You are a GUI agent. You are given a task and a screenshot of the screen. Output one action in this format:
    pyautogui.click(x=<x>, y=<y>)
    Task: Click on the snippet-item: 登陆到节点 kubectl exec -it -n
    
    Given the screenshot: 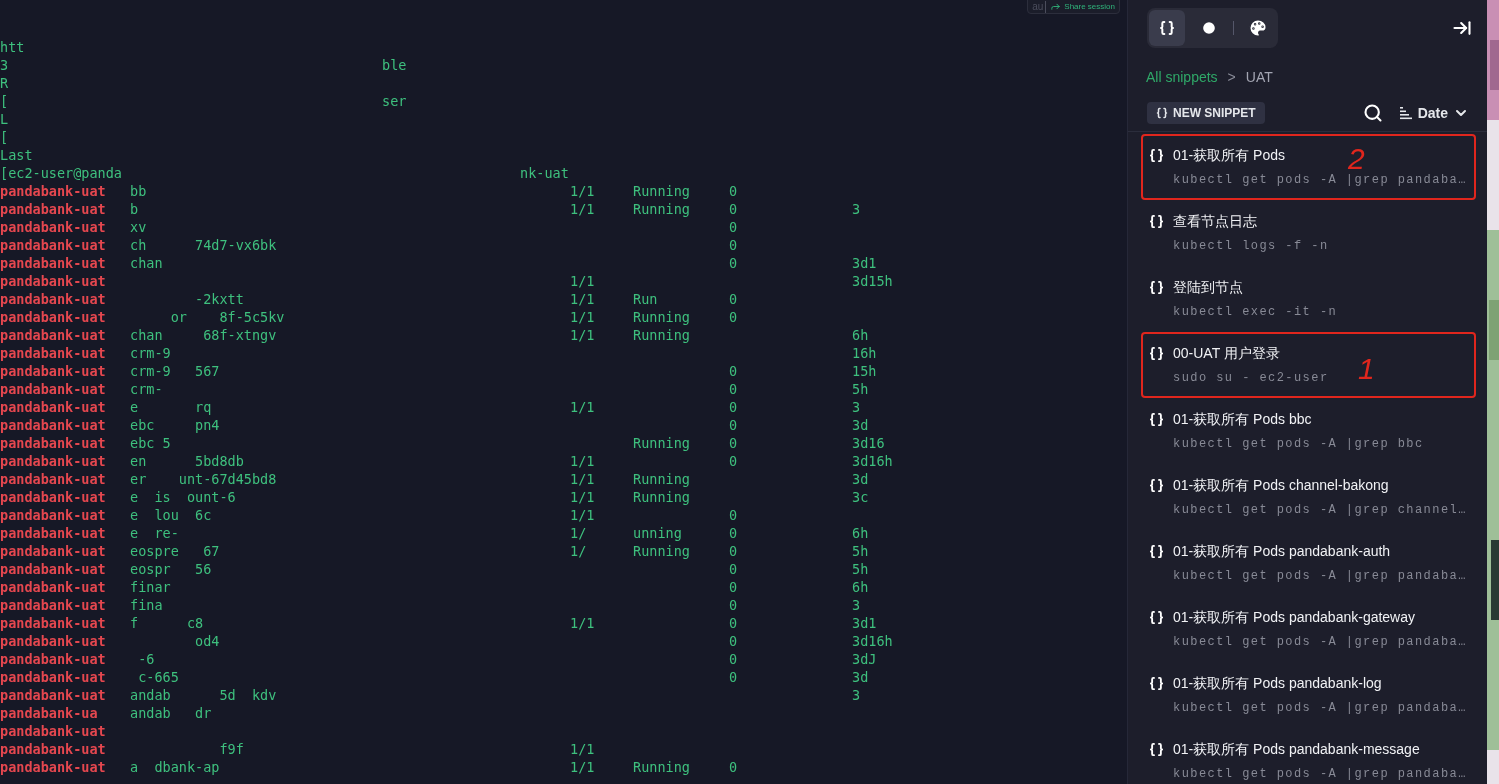 What is the action you would take?
    pyautogui.click(x=1308, y=299)
    